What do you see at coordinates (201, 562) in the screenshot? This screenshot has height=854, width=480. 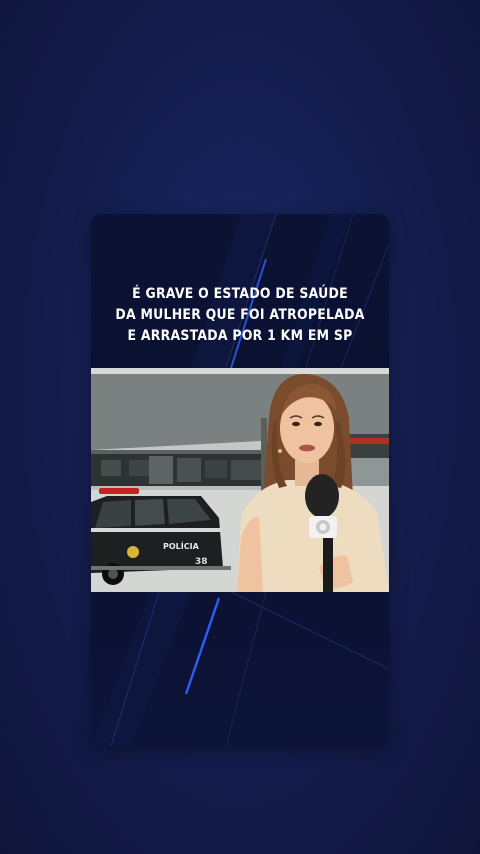 I see `car-number-text: 38` at bounding box center [201, 562].